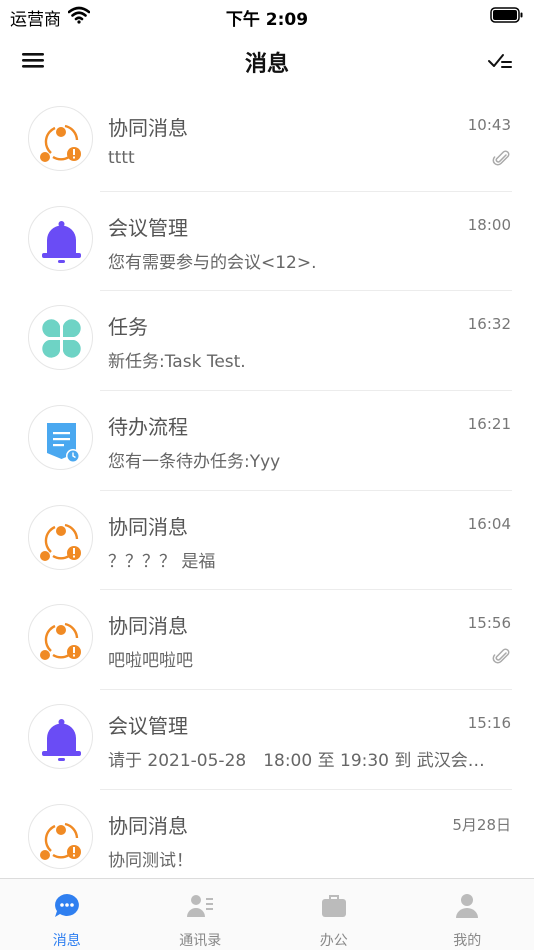  What do you see at coordinates (489, 324) in the screenshot?
I see `message-time: 16:32` at bounding box center [489, 324].